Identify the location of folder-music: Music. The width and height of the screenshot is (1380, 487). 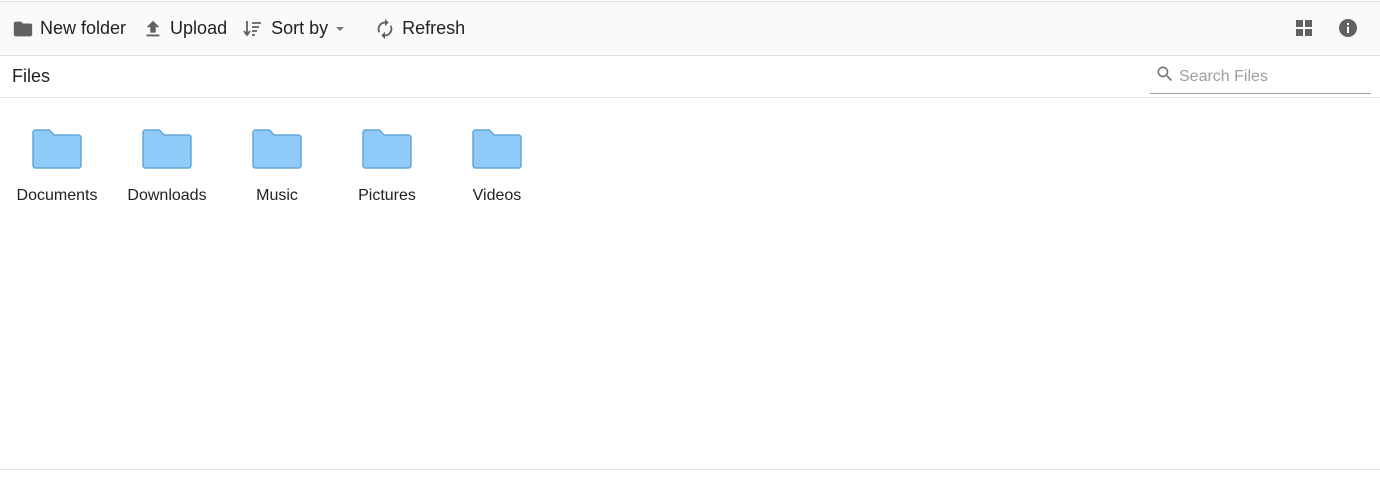
(277, 174).